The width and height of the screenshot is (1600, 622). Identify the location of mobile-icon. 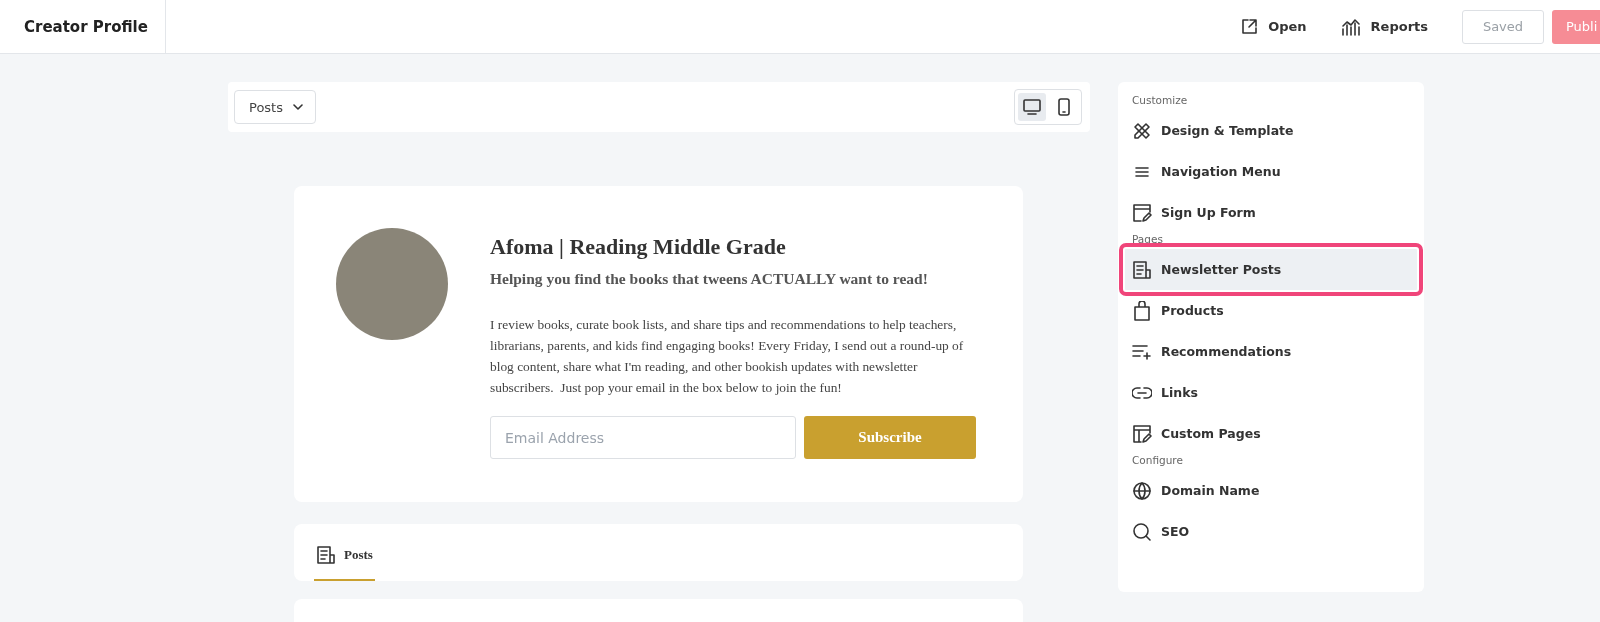
(1064, 107).